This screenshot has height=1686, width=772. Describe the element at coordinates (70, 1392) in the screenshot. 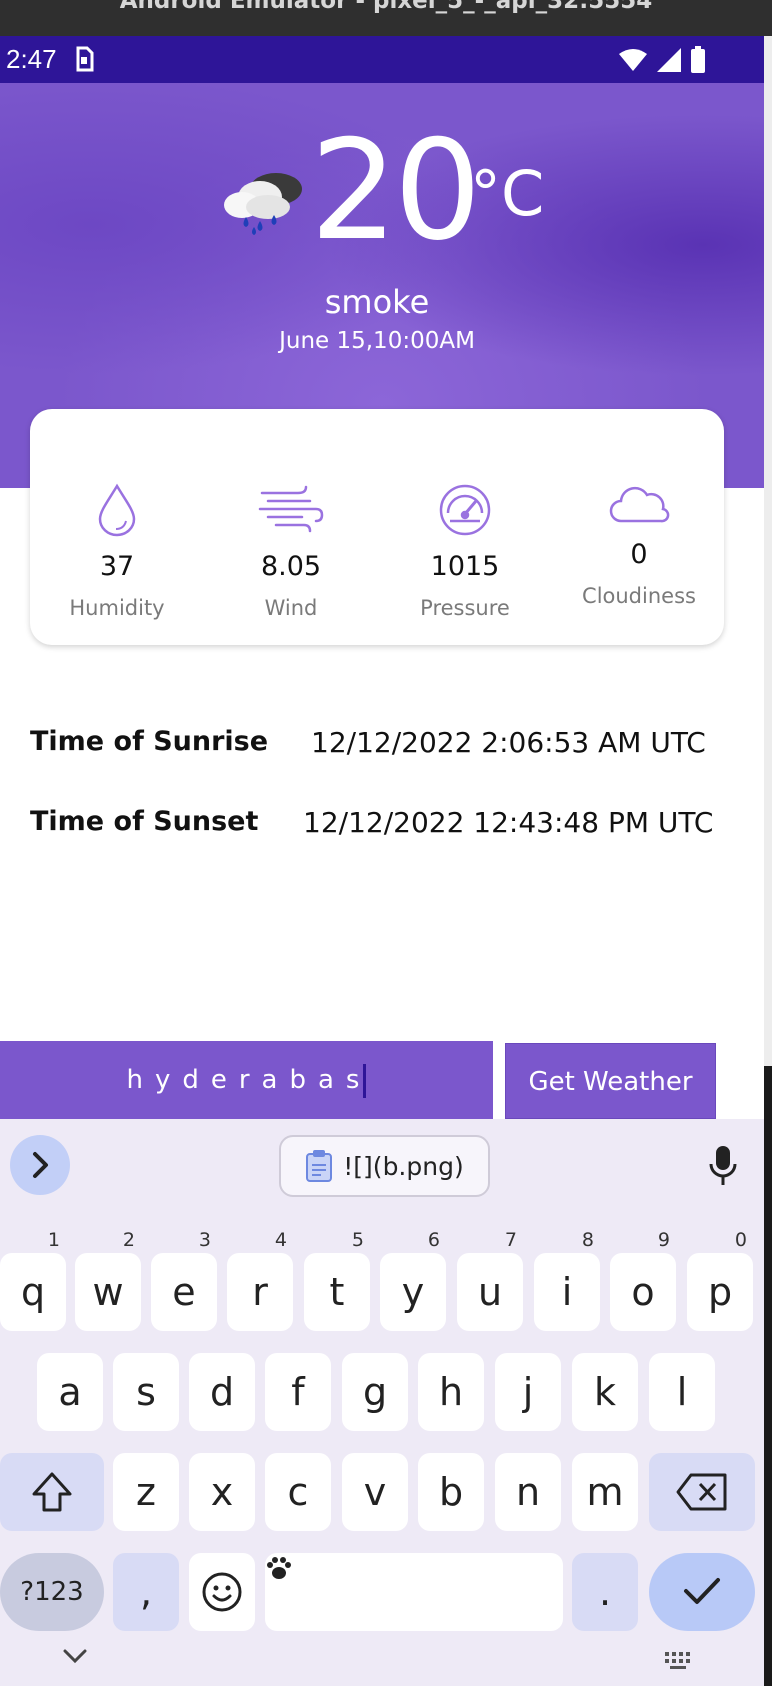

I see `key-a: a` at that location.